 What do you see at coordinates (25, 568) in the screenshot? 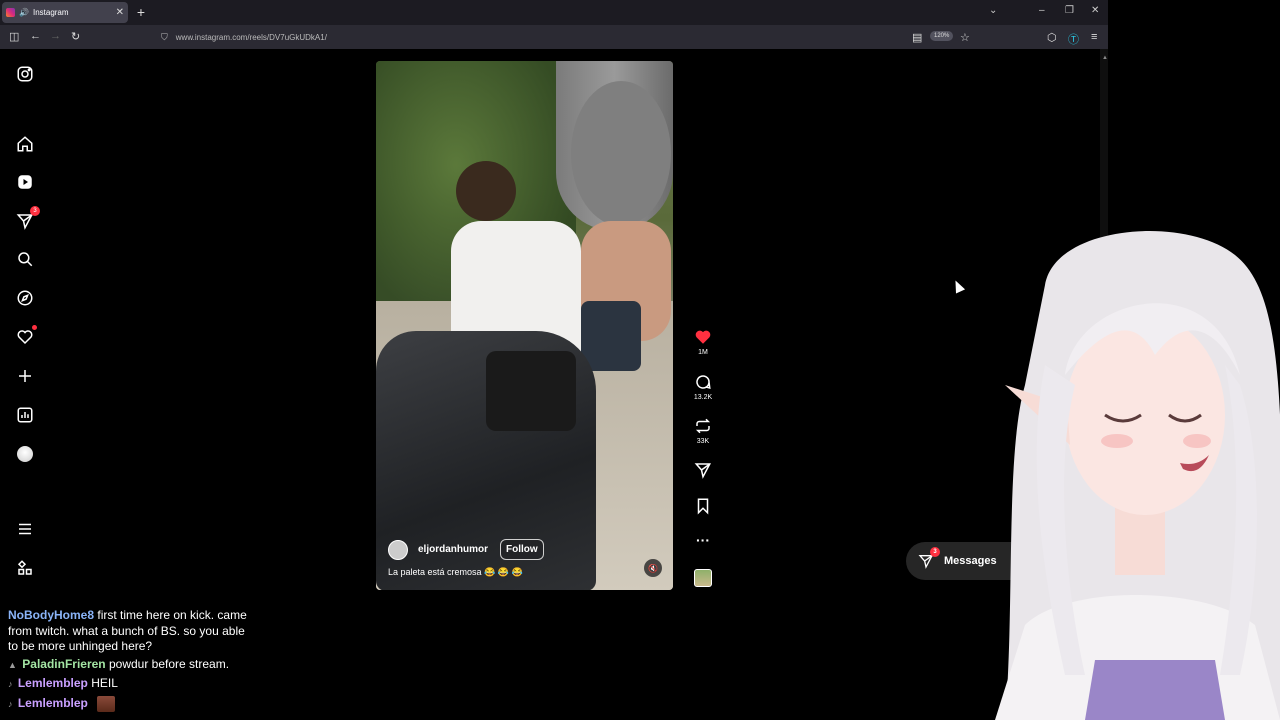
I see `also-from-meta-icon` at bounding box center [25, 568].